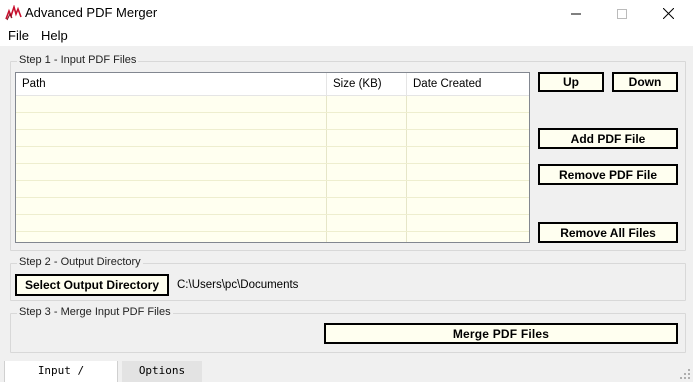 This screenshot has height=382, width=693. What do you see at coordinates (171, 84) in the screenshot?
I see `column-header-path: Path` at bounding box center [171, 84].